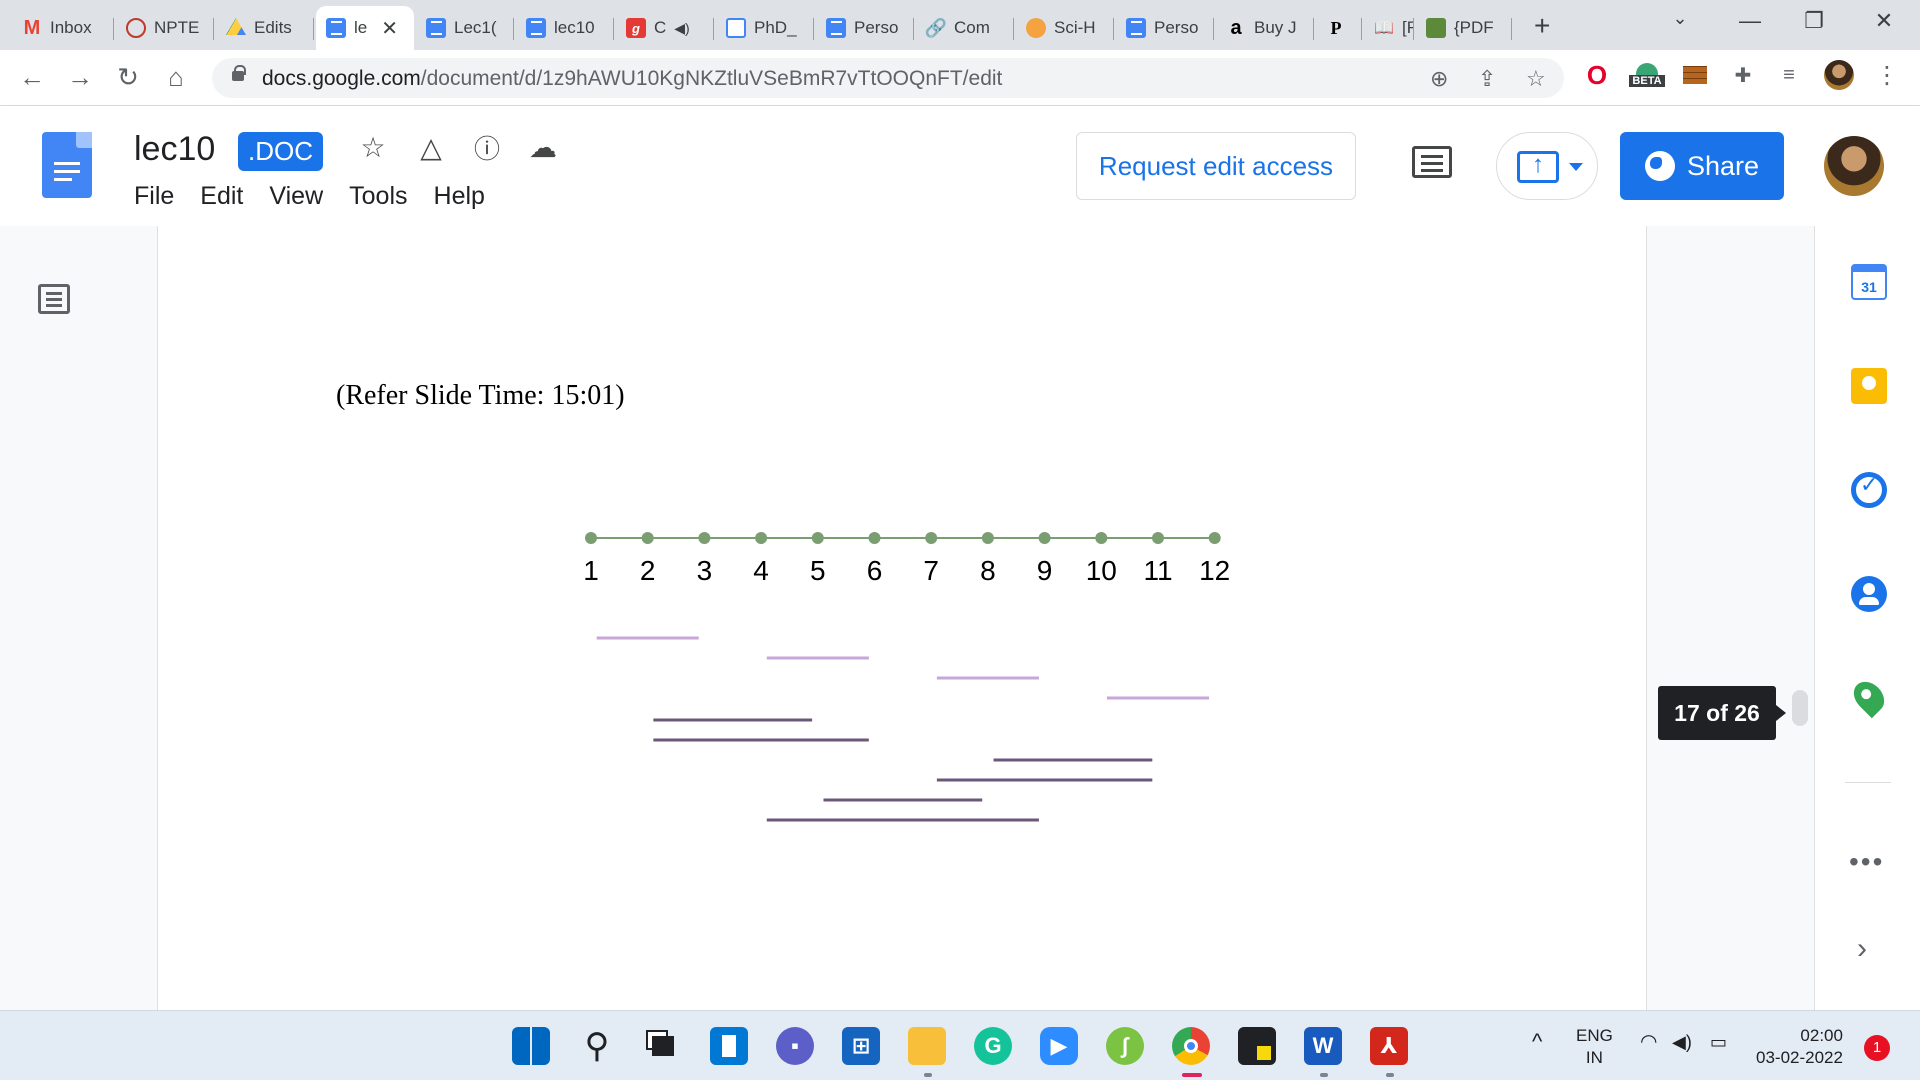 The width and height of the screenshot is (1920, 1080). Describe the element at coordinates (1214, 570) in the screenshot. I see `timeline-tick-label: 12` at that location.